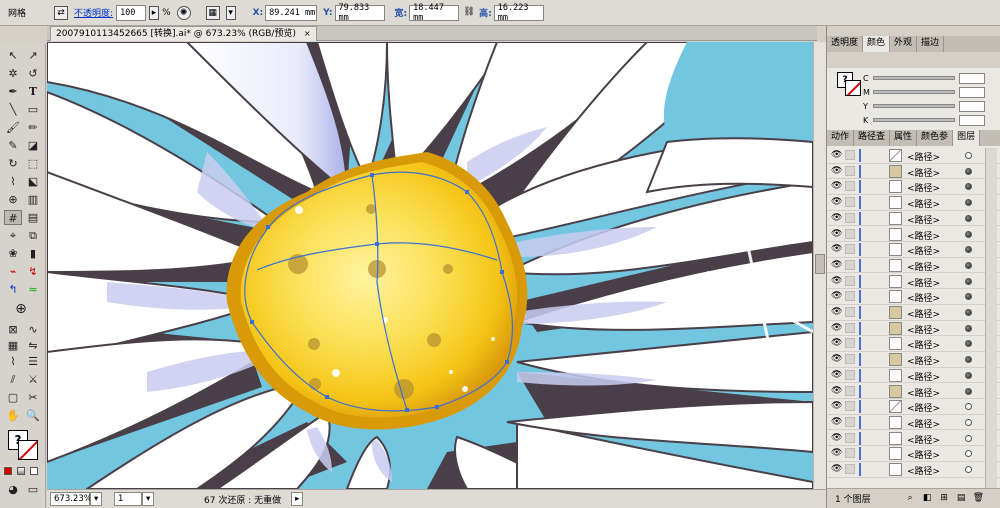 This screenshot has height=508, width=1000. Describe the element at coordinates (33, 109) in the screenshot. I see `rectangle-tool-icon: ▭` at that location.